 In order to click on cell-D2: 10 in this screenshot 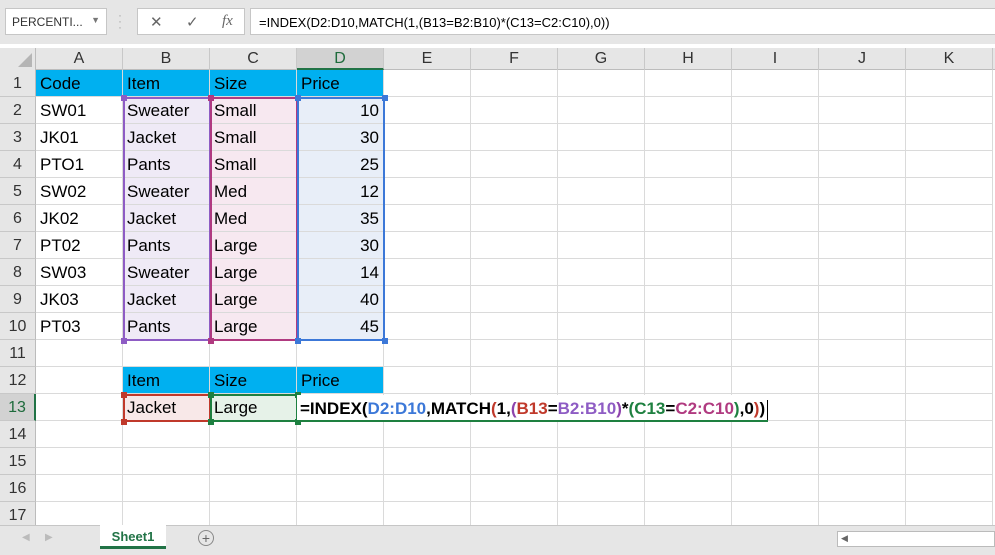, I will do `click(340, 110)`.